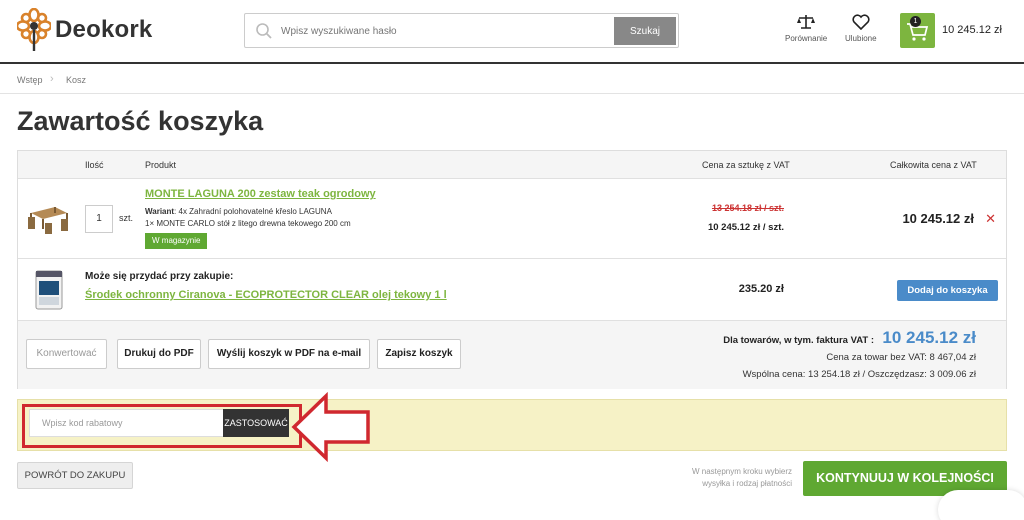  Describe the element at coordinates (256, 423) in the screenshot. I see `apply-coupon-button: ZASTOSOWAĆ` at that location.